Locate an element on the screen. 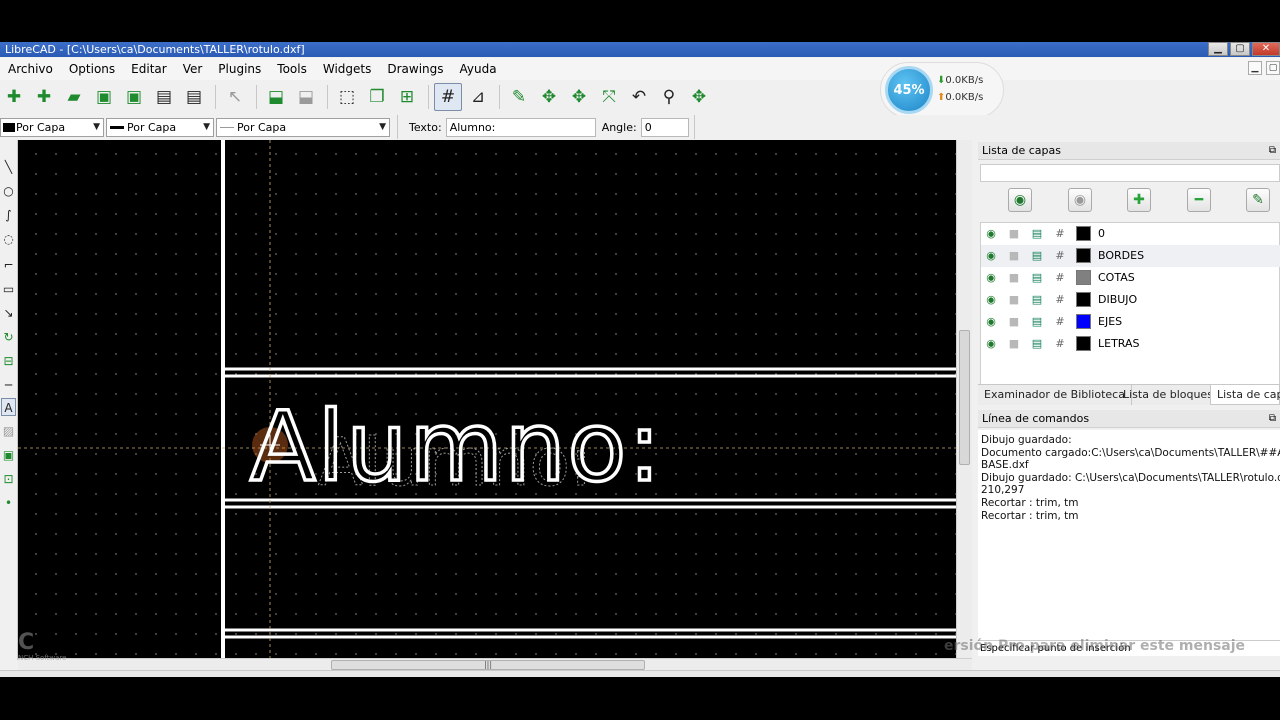 This screenshot has width=1280, height=720. close-button: ✕ is located at coordinates (1266, 49).